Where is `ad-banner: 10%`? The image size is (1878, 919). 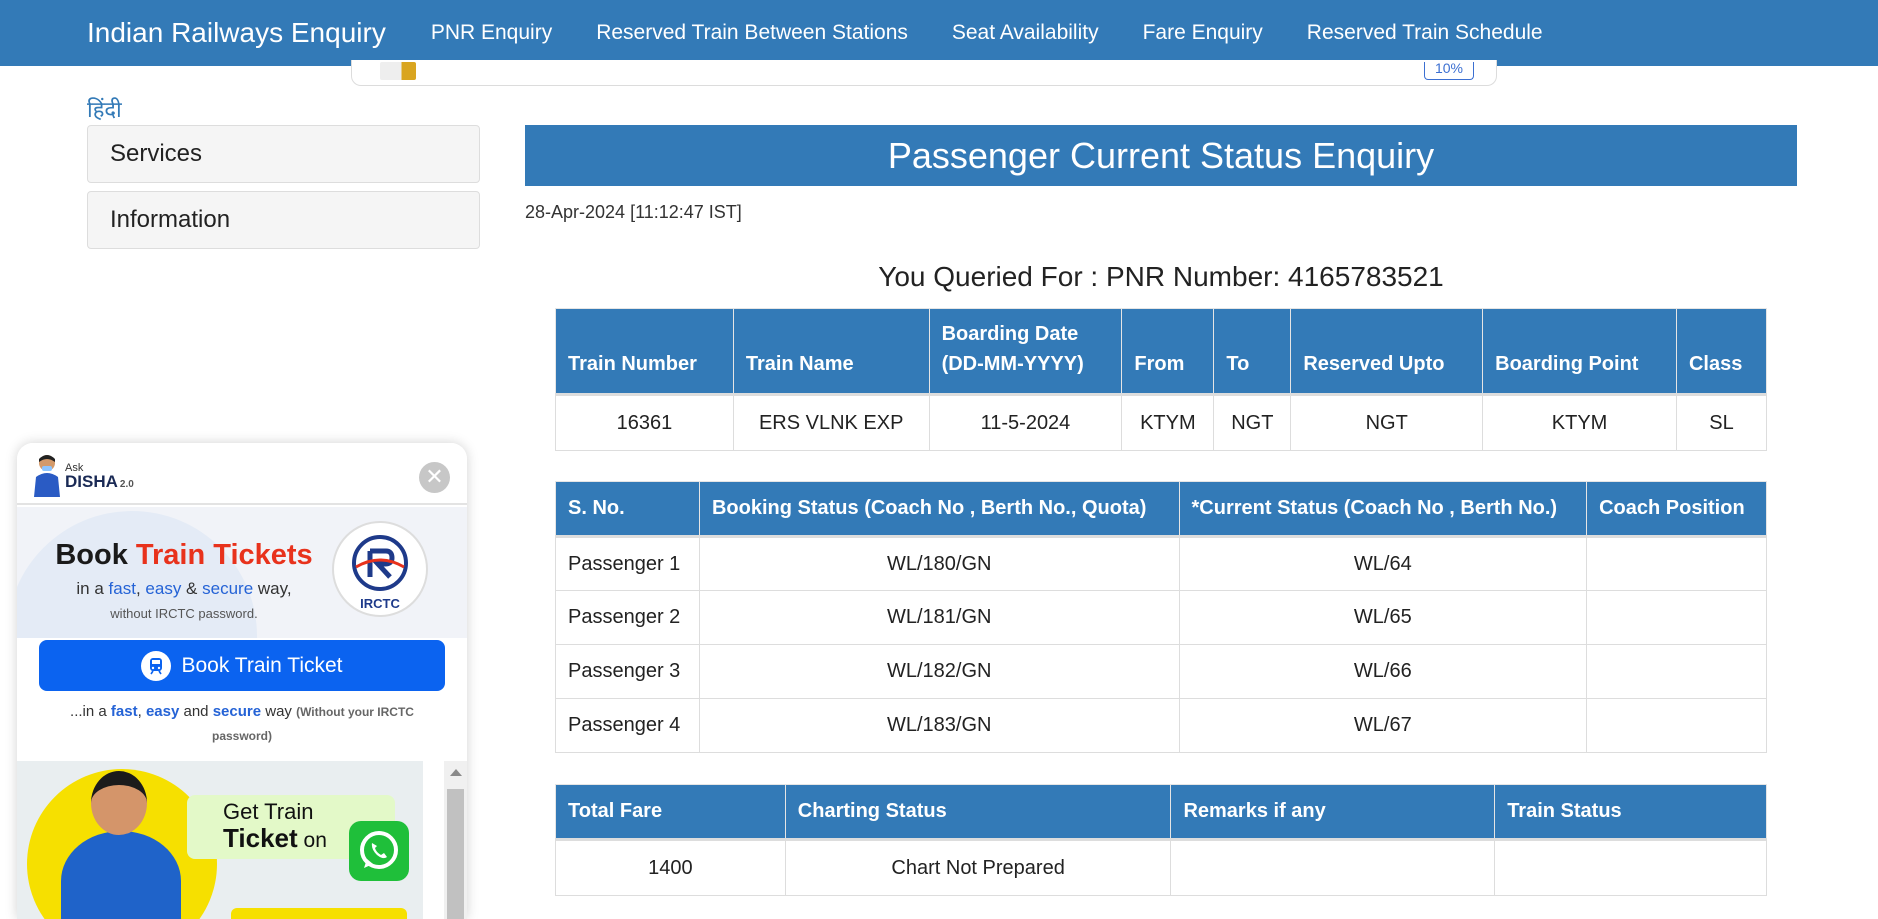 ad-banner: 10% is located at coordinates (924, 73).